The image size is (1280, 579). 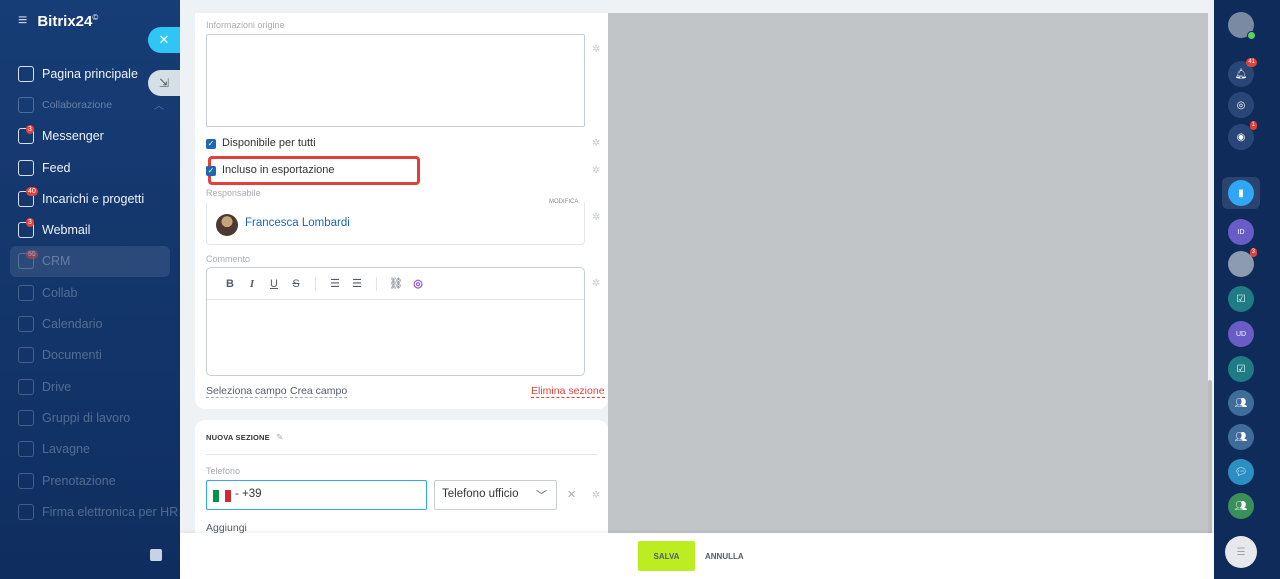 I want to click on comment-editor: B I U S ☰ ☰ ⛓ ◎, so click(x=395, y=321).